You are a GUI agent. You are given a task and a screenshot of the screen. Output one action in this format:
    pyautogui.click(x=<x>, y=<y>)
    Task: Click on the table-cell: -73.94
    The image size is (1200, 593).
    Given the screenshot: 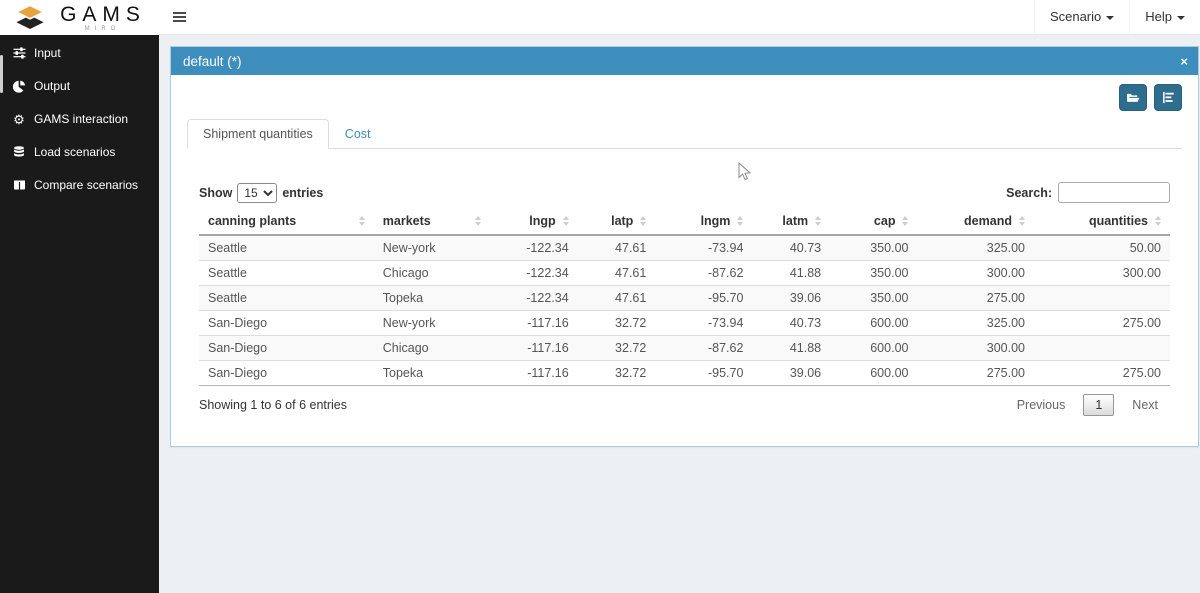 What is the action you would take?
    pyautogui.click(x=704, y=247)
    